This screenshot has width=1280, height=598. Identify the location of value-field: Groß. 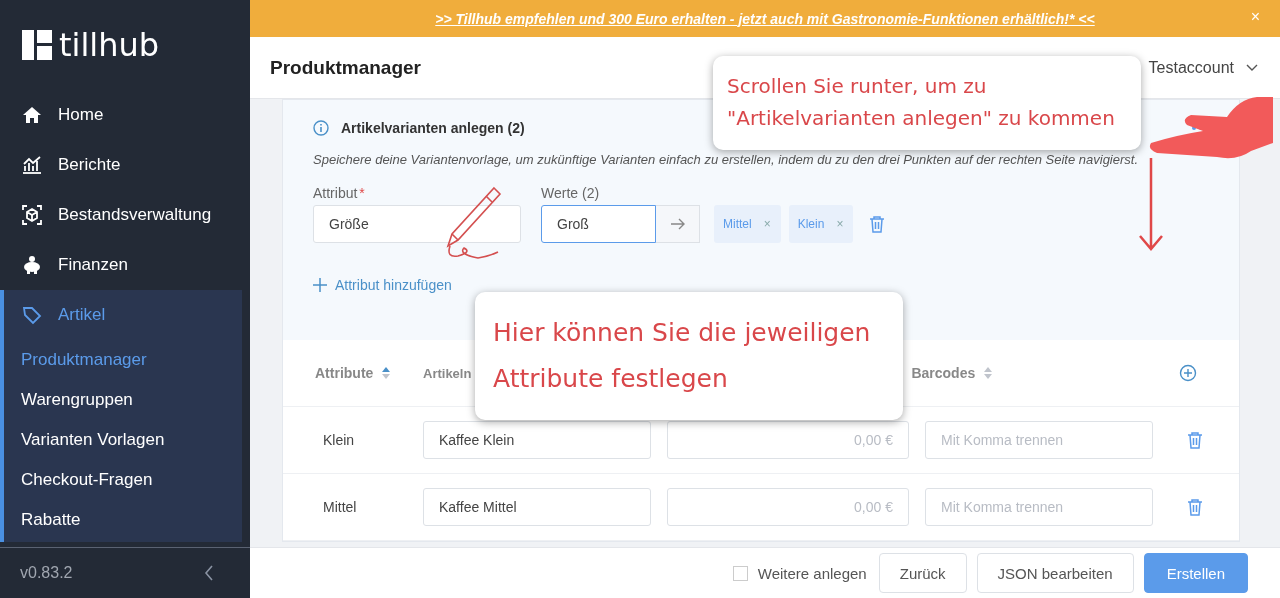
(598, 224).